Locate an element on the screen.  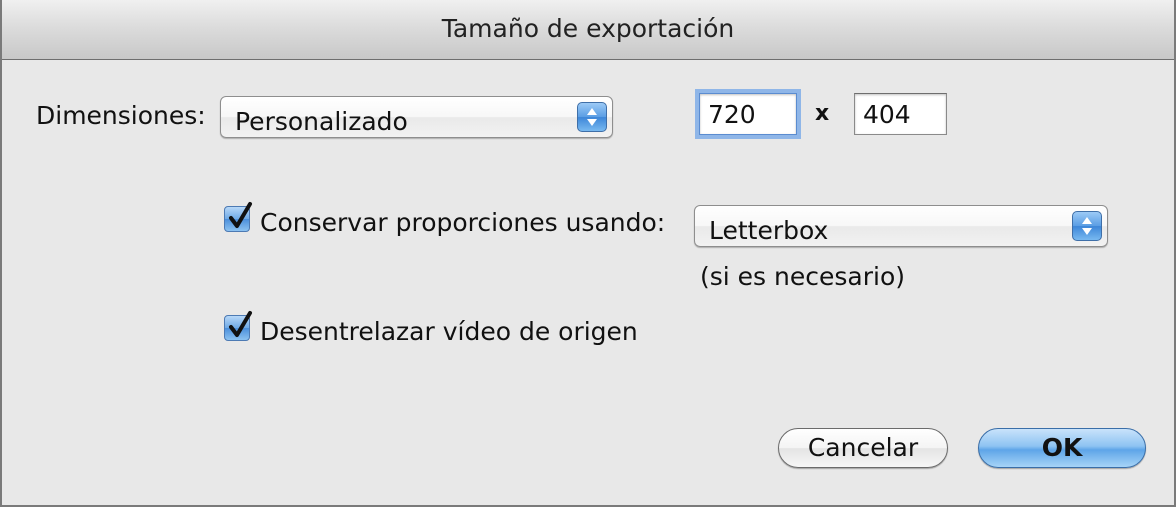
width-input is located at coordinates (748, 114).